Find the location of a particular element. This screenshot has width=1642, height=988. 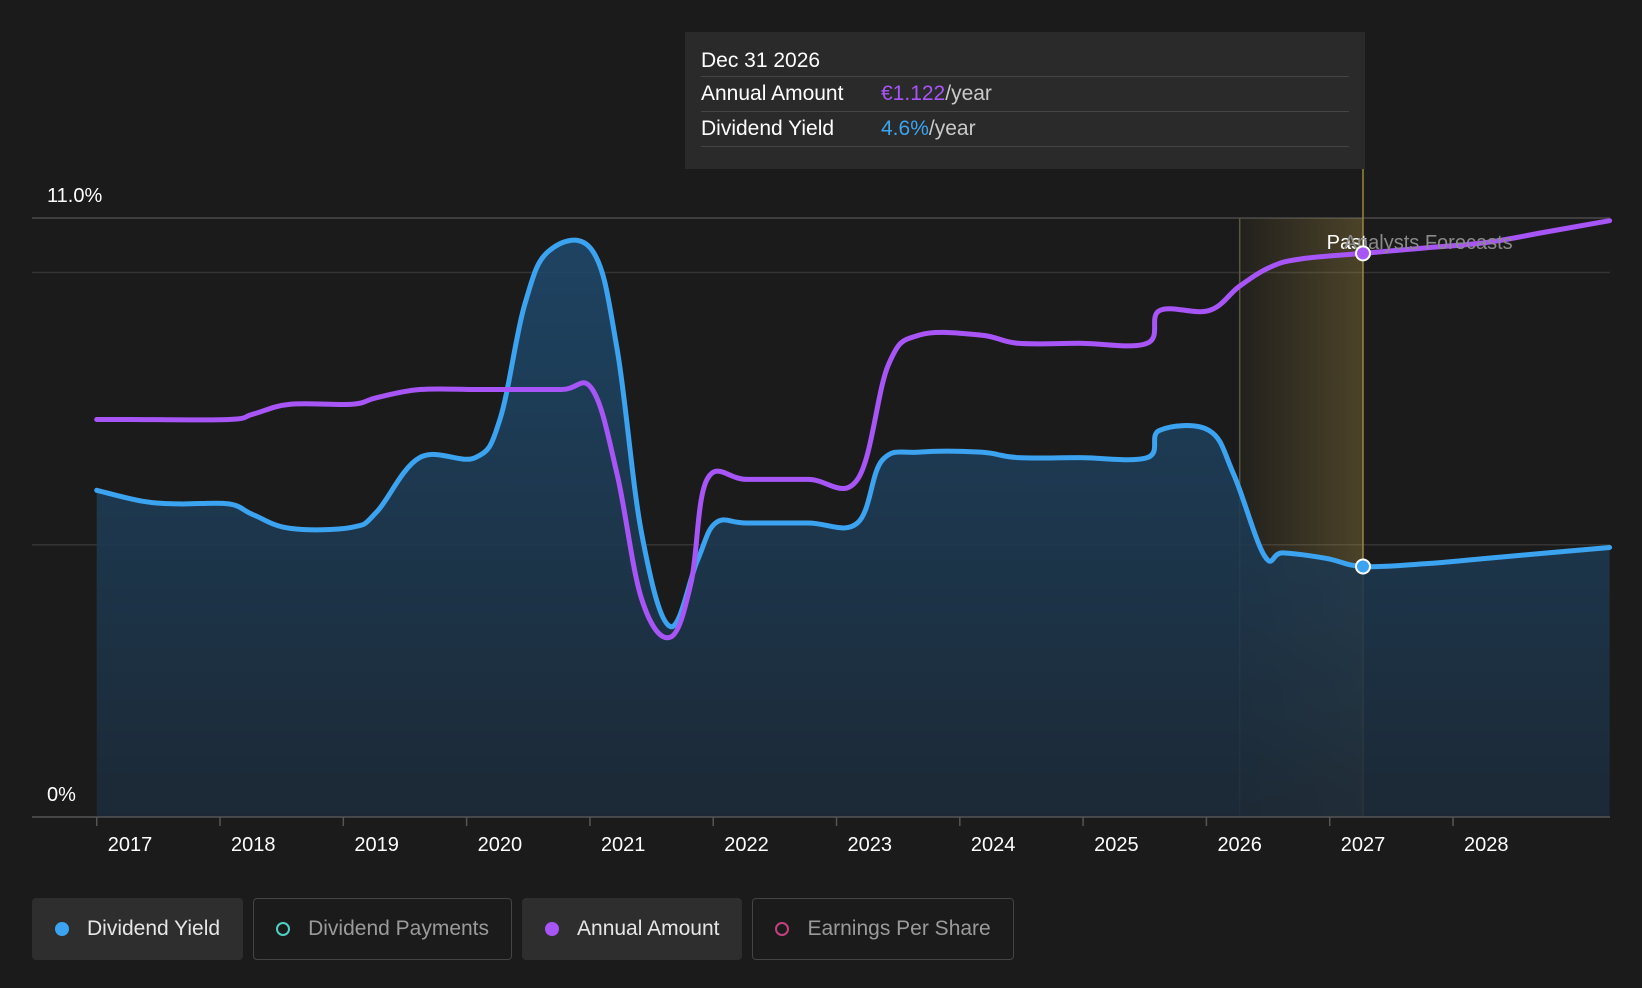

legend-annual-amount-button: Annual Amount is located at coordinates (632, 929).